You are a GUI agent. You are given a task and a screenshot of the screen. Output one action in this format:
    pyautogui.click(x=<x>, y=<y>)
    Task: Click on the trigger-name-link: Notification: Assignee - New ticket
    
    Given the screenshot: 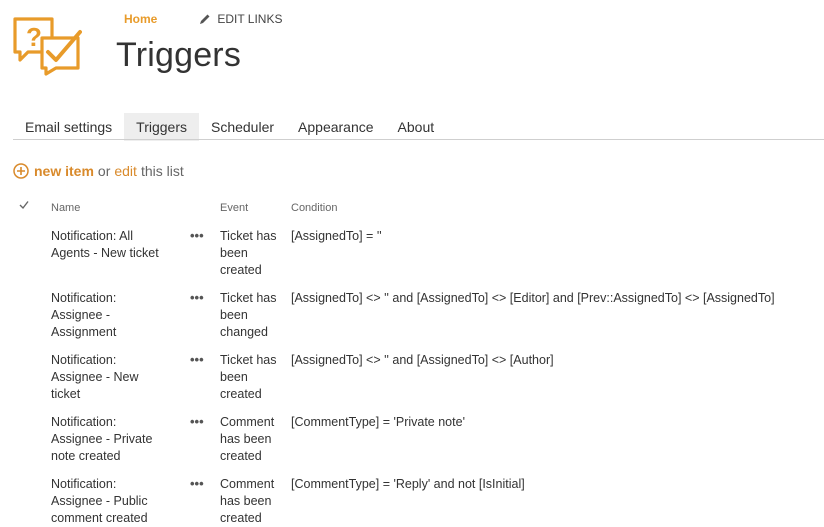 What is the action you would take?
    pyautogui.click(x=108, y=377)
    